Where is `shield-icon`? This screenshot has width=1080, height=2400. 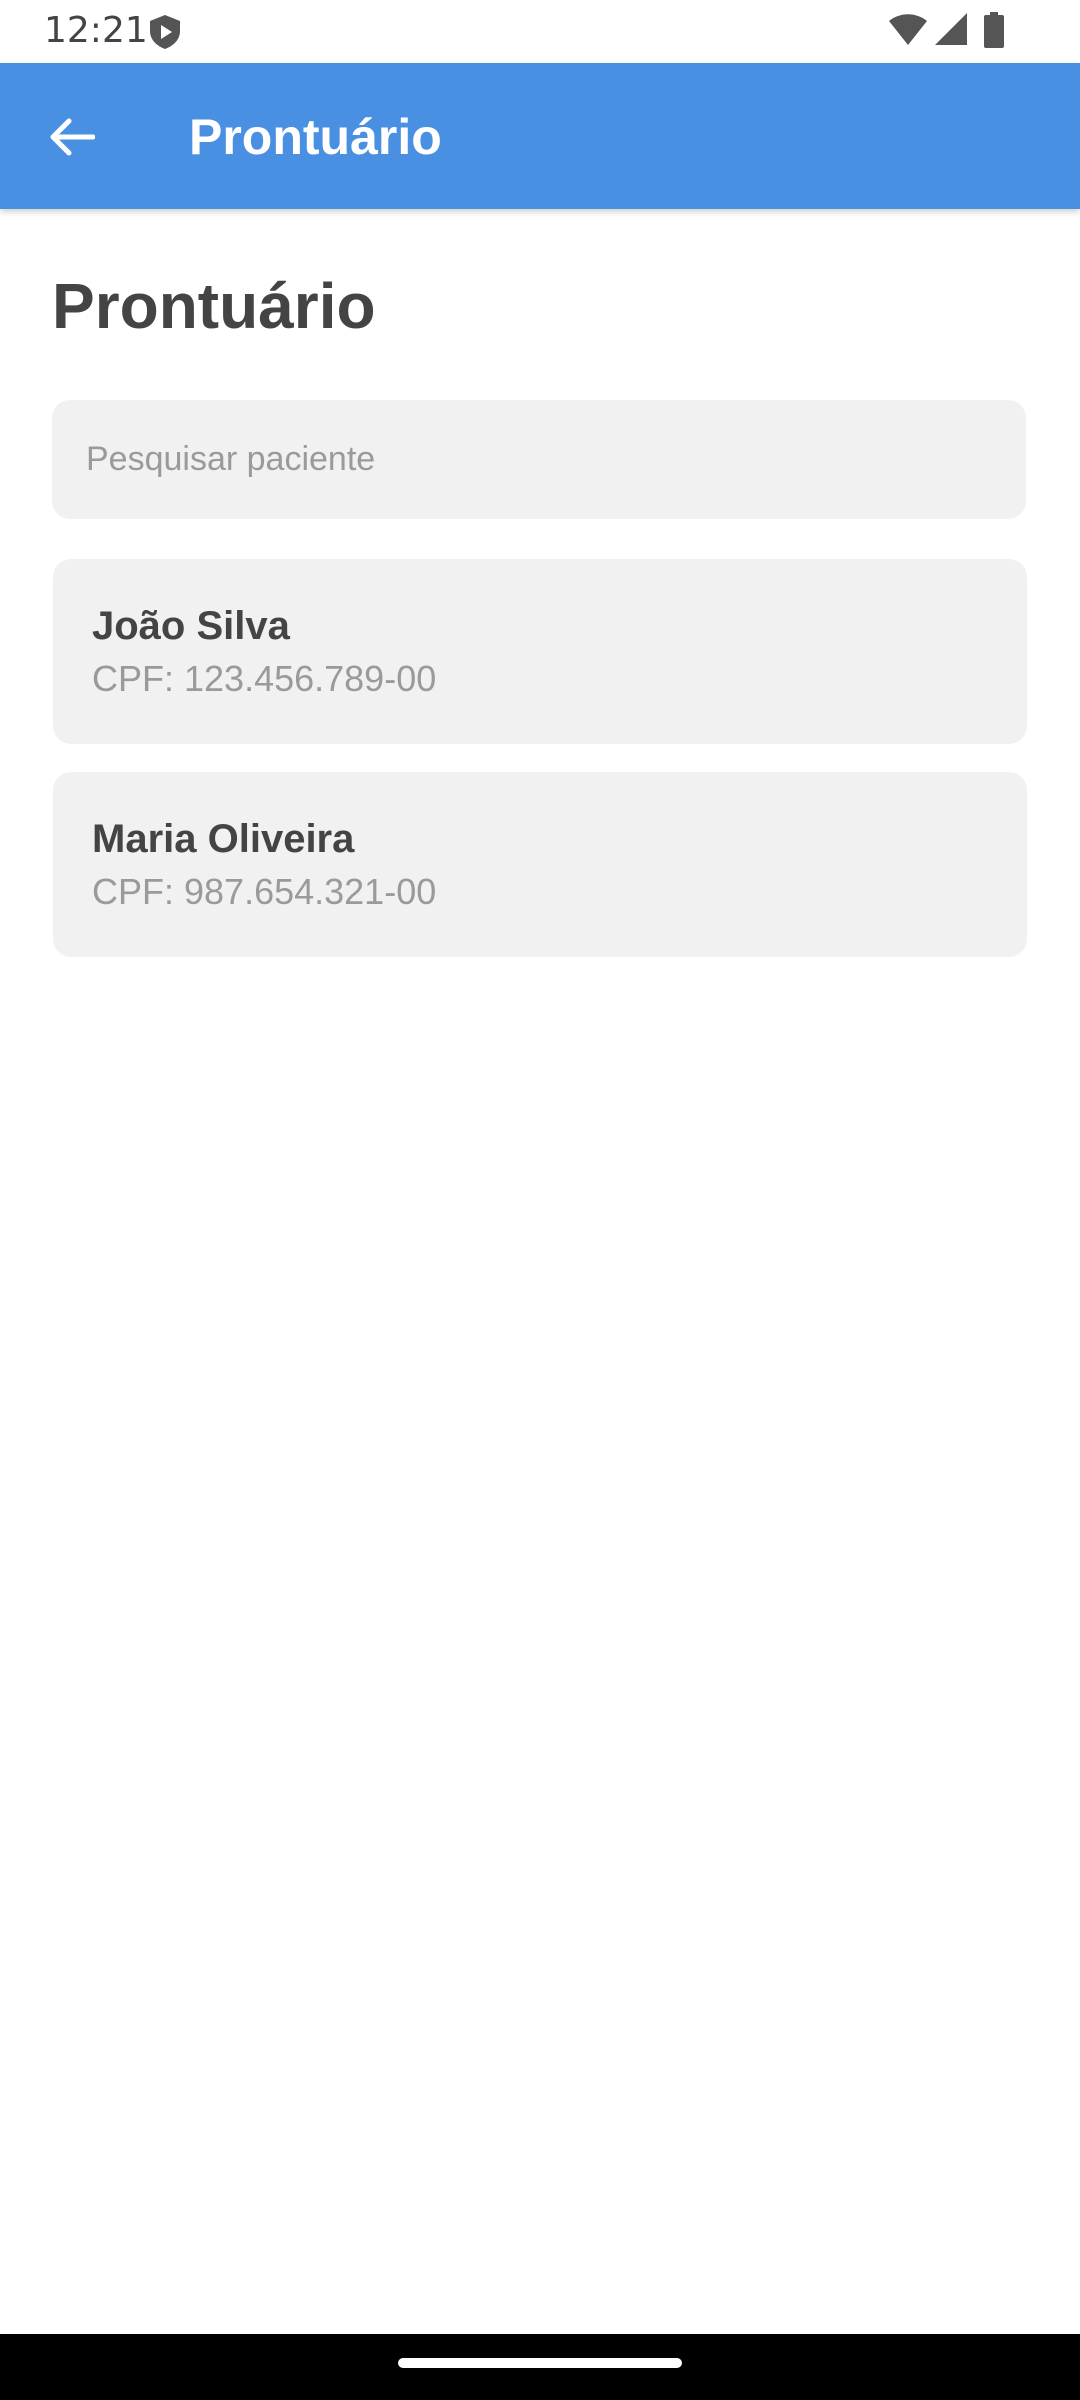 shield-icon is located at coordinates (165, 32).